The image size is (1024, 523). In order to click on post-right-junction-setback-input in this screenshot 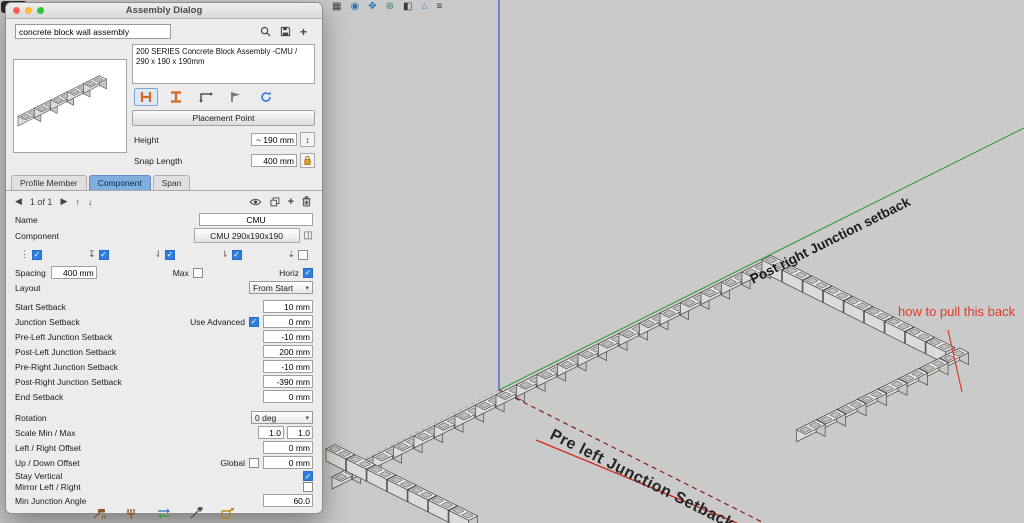, I will do `click(288, 381)`.